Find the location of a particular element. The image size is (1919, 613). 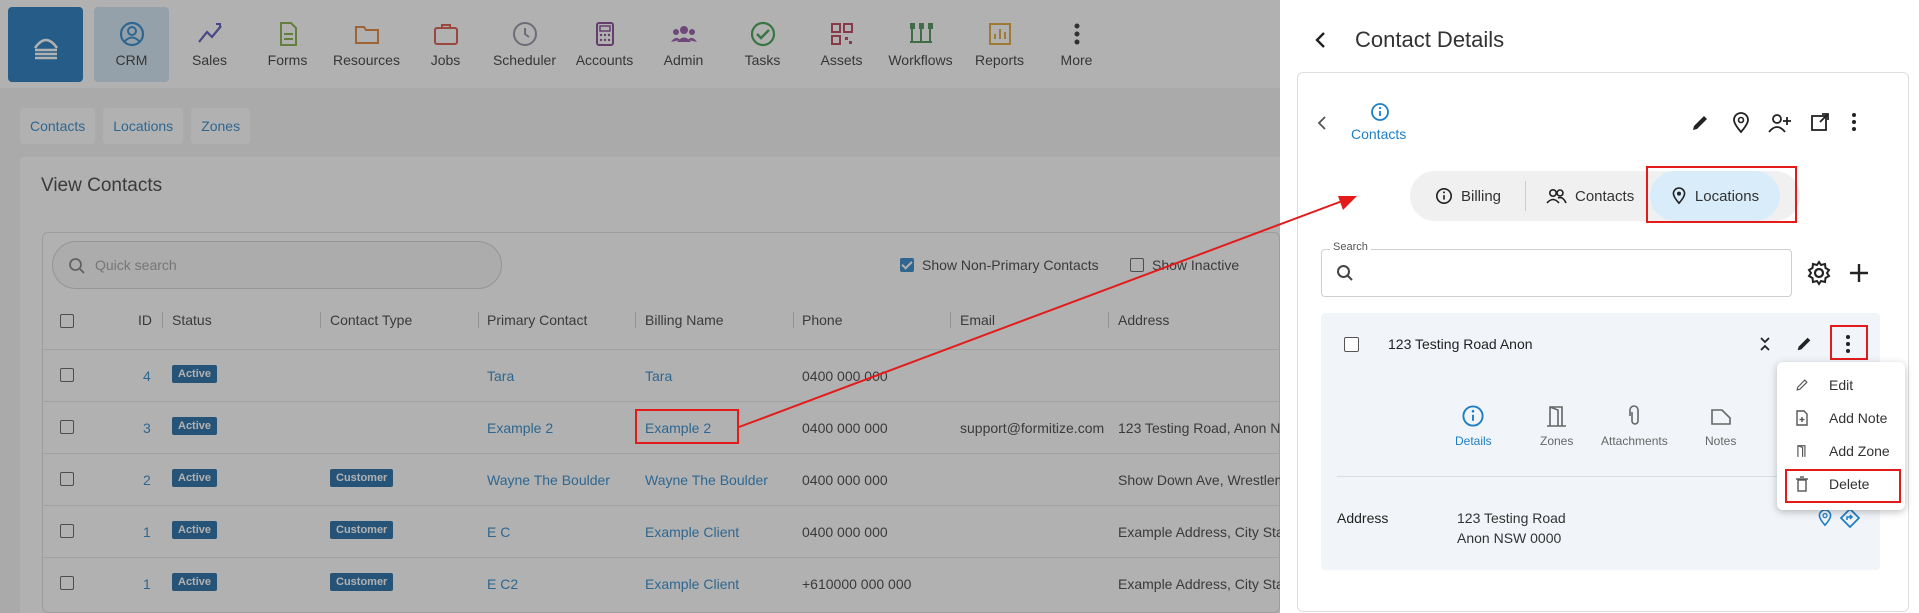

nav-forms: Forms is located at coordinates (287, 44).